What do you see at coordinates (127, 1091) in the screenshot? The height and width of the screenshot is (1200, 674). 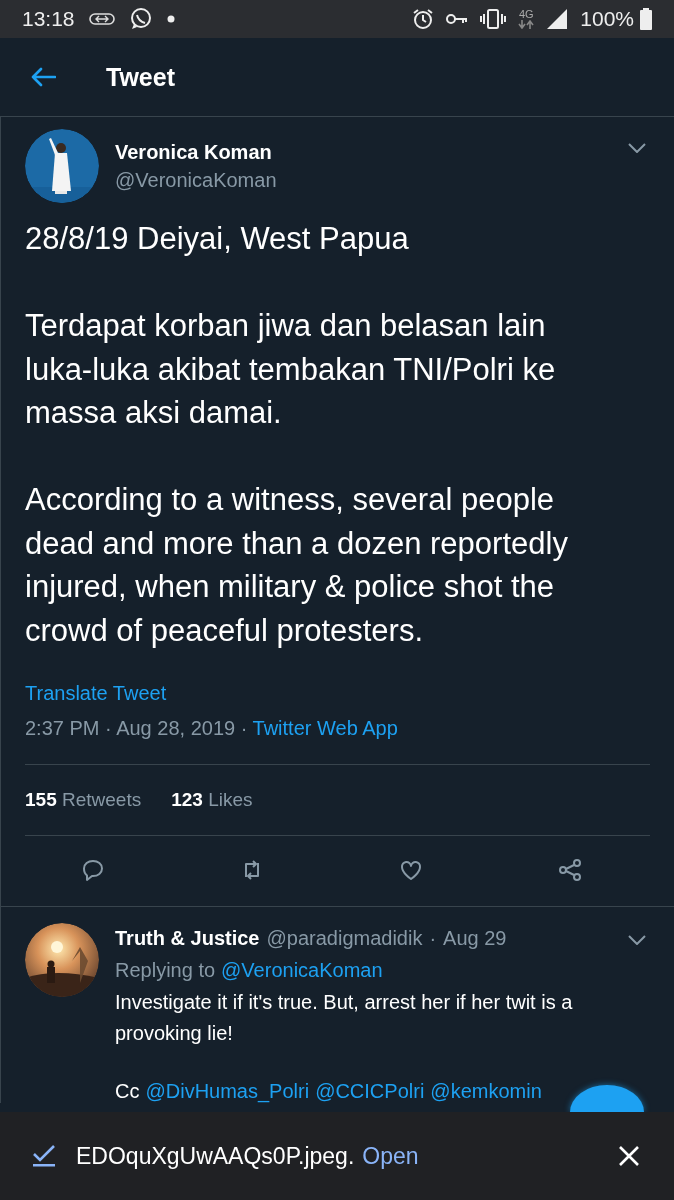 I see `cc-label: Cc` at bounding box center [127, 1091].